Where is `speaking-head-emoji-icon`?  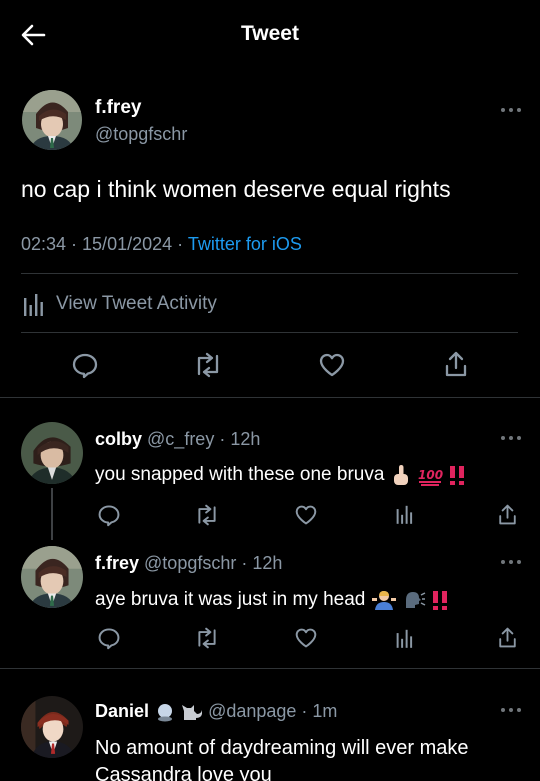
speaking-head-emoji-icon is located at coordinates (415, 600).